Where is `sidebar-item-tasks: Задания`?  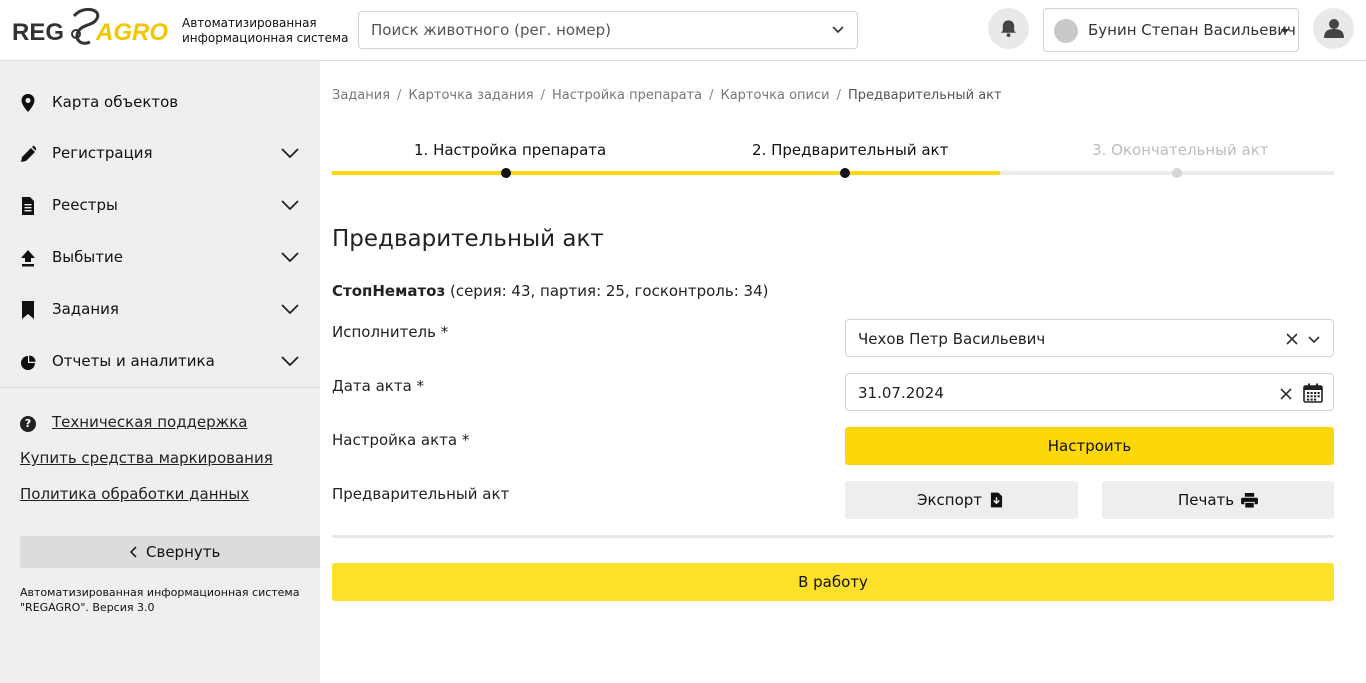 sidebar-item-tasks: Задания is located at coordinates (160, 310).